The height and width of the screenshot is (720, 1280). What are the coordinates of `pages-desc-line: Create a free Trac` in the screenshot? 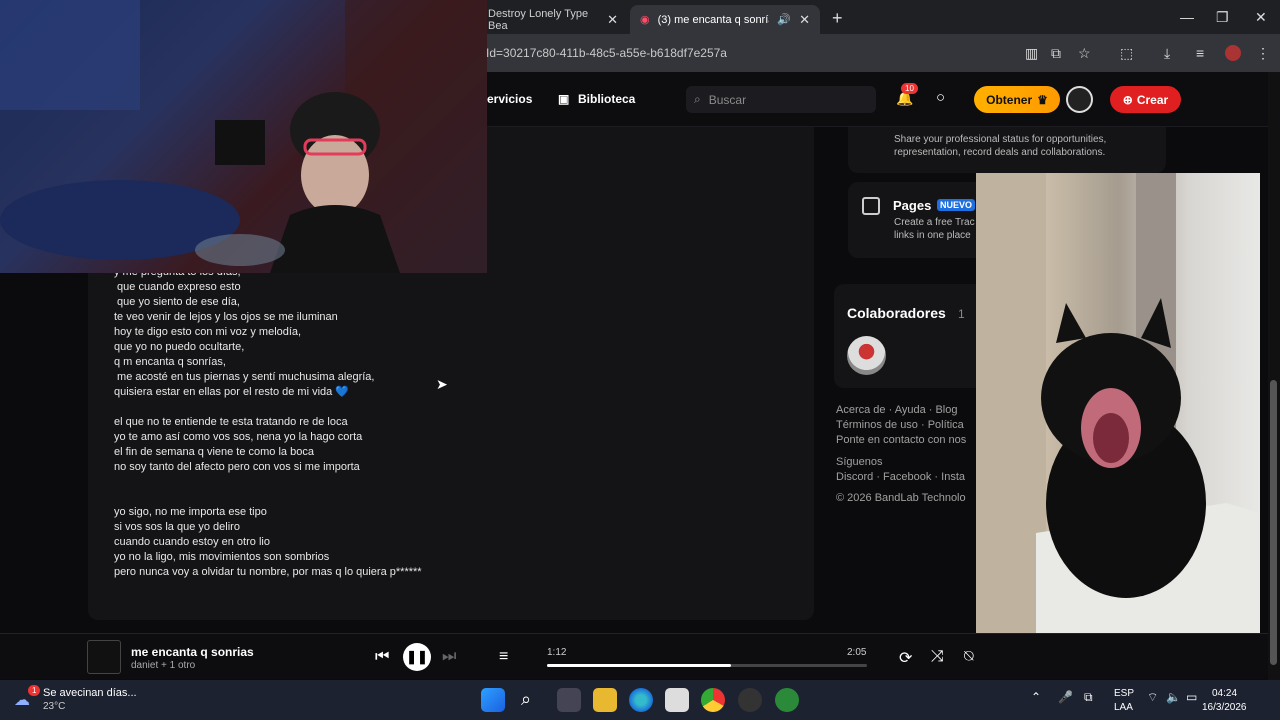 It's located at (934, 222).